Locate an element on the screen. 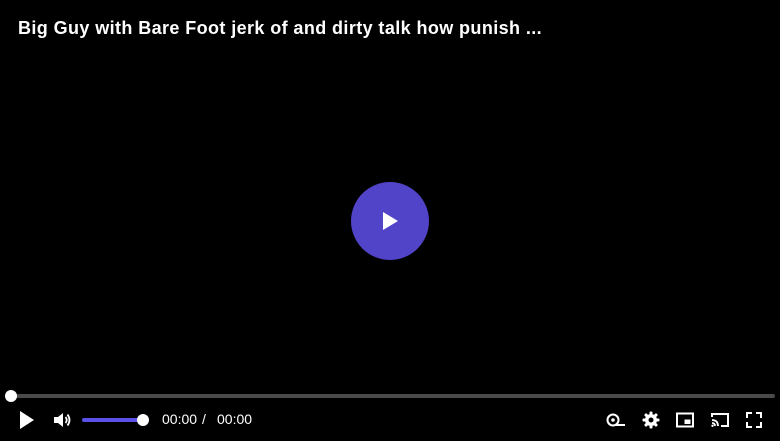  duration: 00:00 is located at coordinates (235, 419).